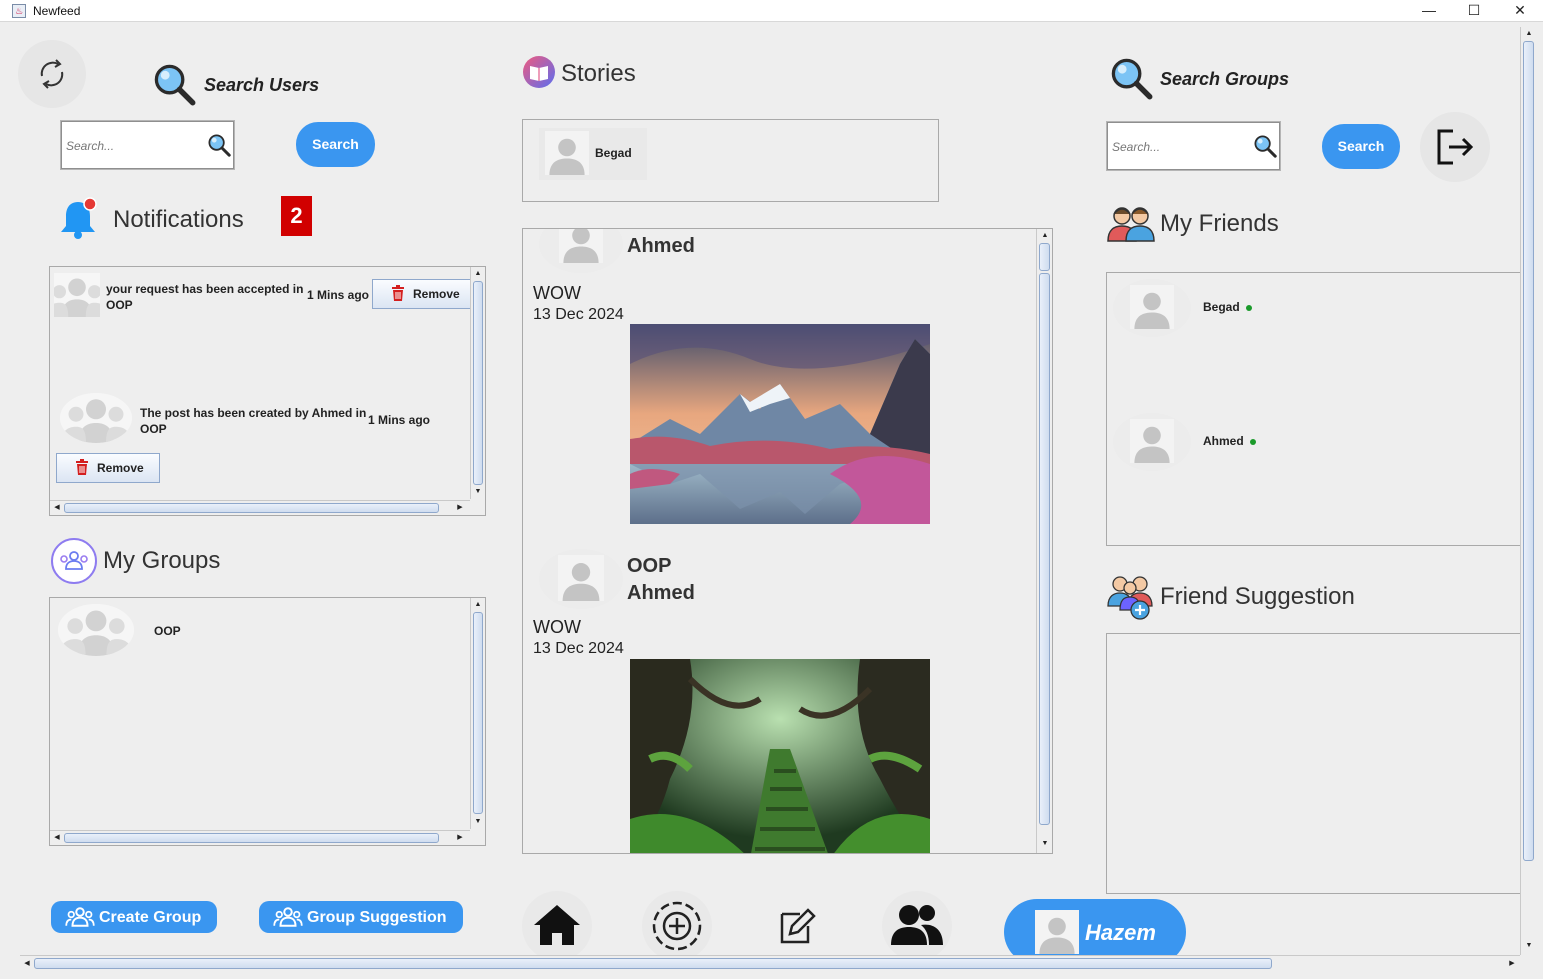 This screenshot has width=1543, height=979. What do you see at coordinates (1257, 596) in the screenshot?
I see `friend-suggestion-title: Friend Suggestion` at bounding box center [1257, 596].